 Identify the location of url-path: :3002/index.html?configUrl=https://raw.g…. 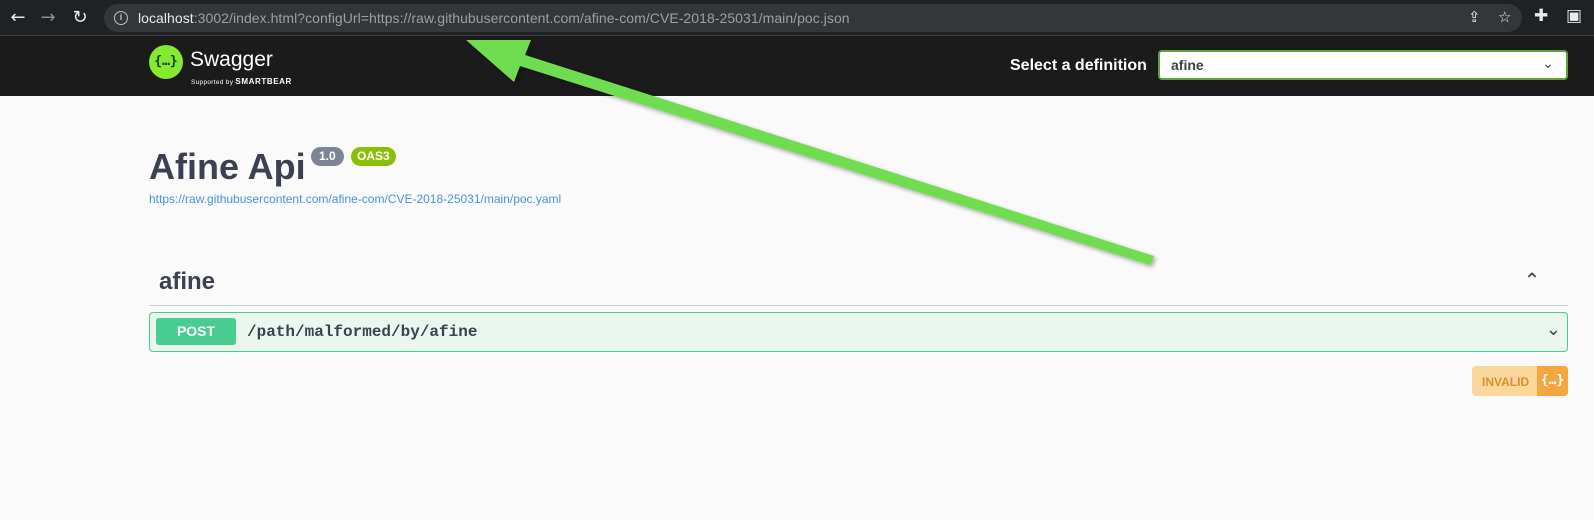
(521, 18).